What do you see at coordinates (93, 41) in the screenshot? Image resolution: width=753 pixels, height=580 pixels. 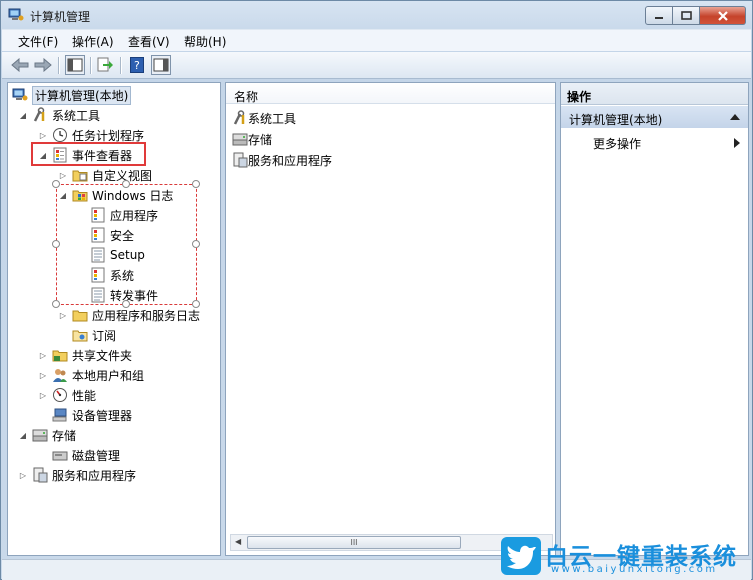 I see `menu-action: 操作(A)` at bounding box center [93, 41].